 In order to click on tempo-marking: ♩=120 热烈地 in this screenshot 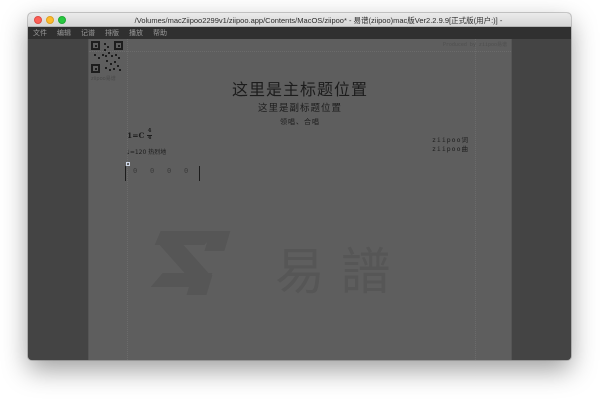, I will do `click(146, 151)`.